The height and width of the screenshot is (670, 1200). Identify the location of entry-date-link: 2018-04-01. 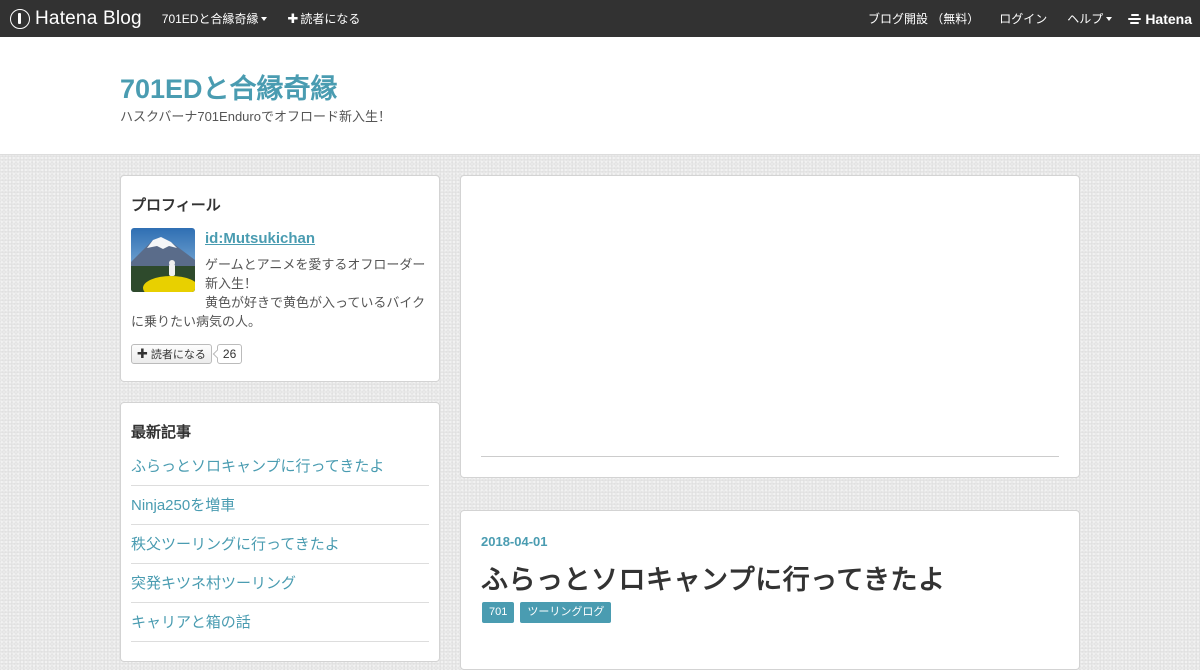
(514, 541).